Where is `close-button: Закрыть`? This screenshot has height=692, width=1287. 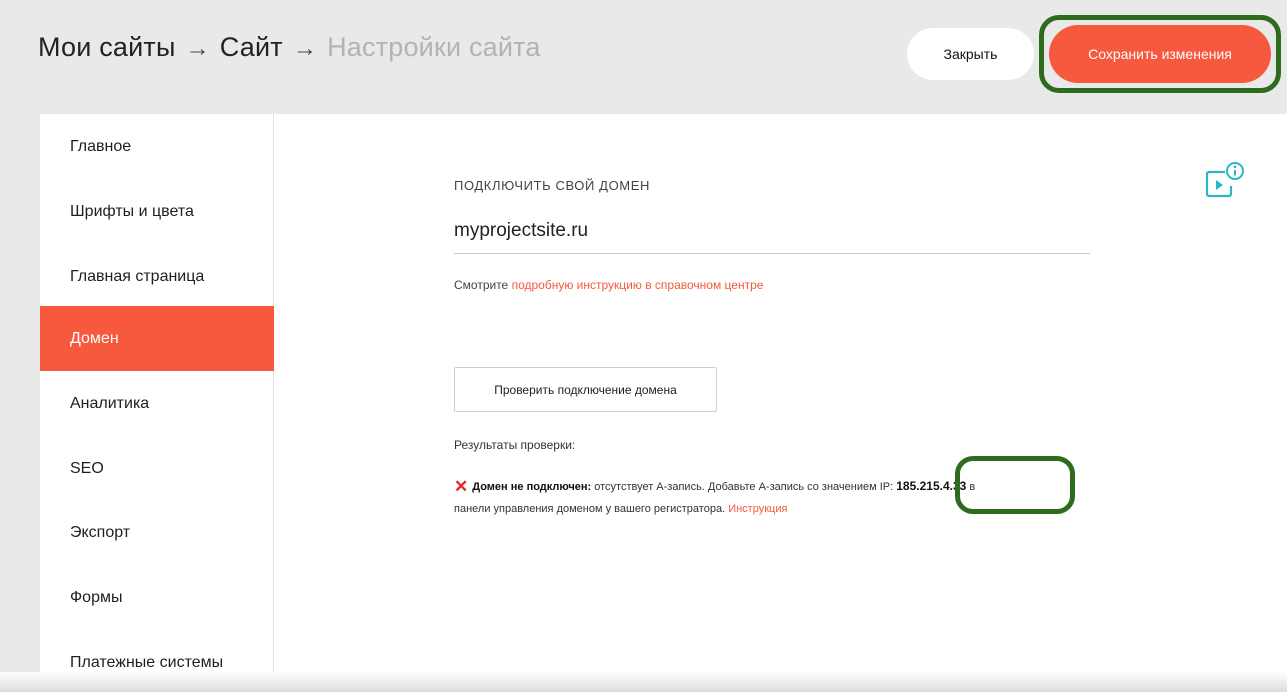
close-button: Закрыть is located at coordinates (970, 54).